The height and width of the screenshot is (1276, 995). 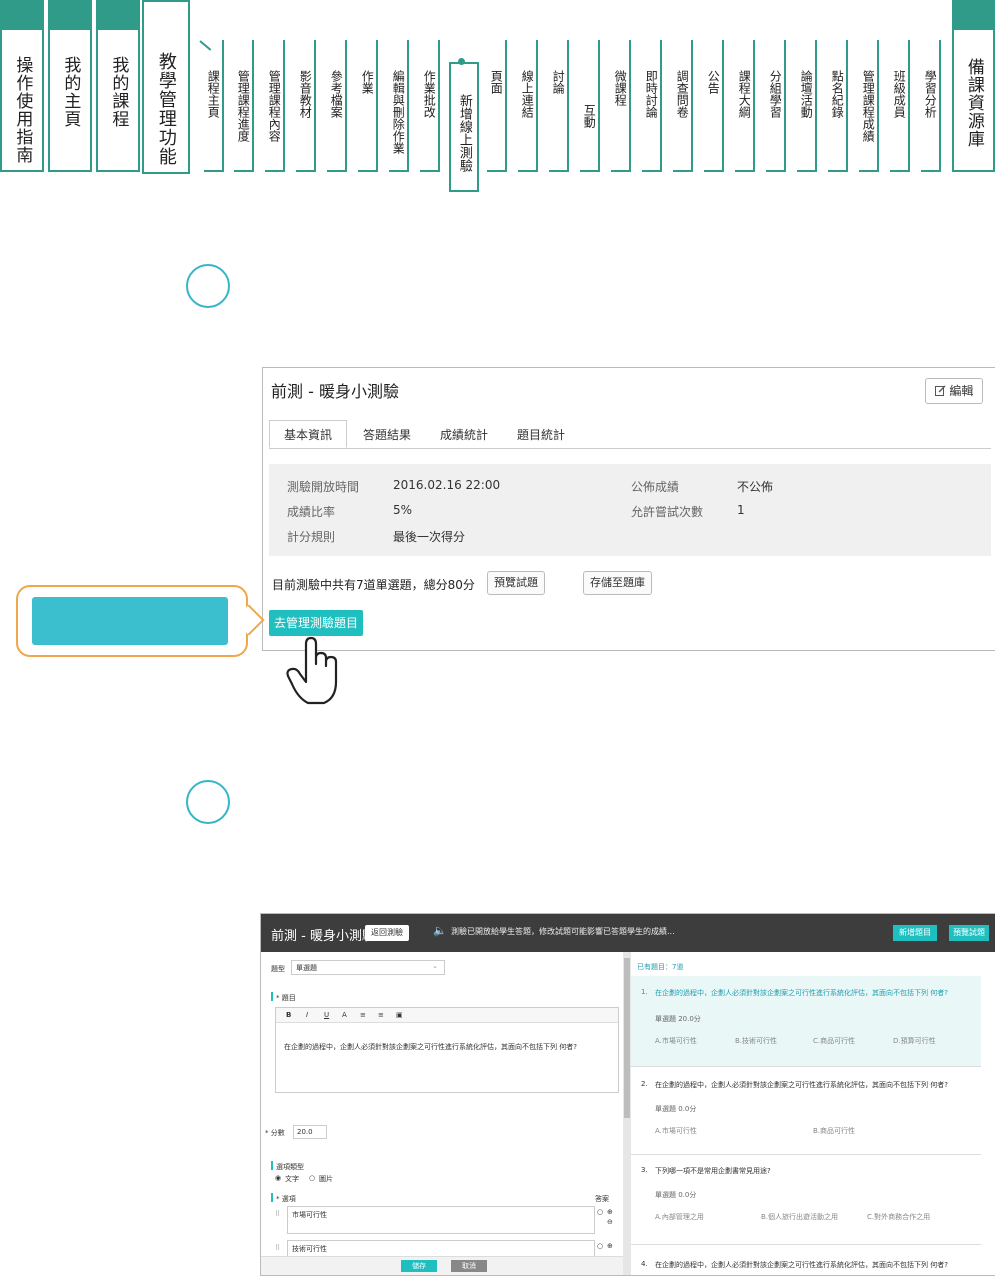 I want to click on tab-cap, so click(x=70, y=15).